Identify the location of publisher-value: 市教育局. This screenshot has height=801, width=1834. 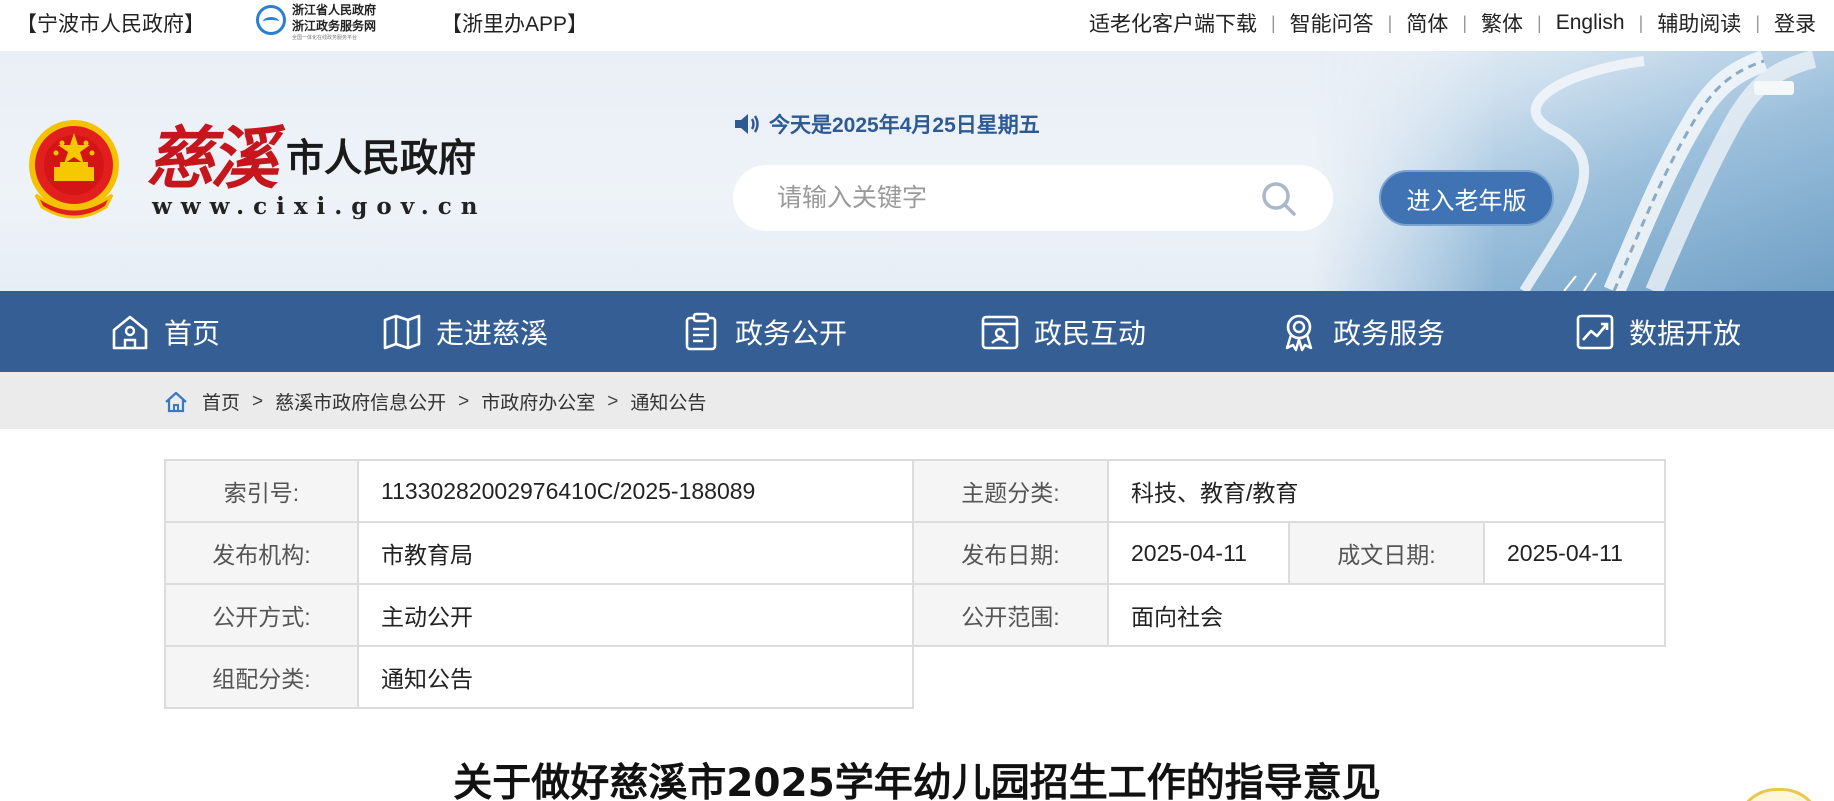
(635, 553).